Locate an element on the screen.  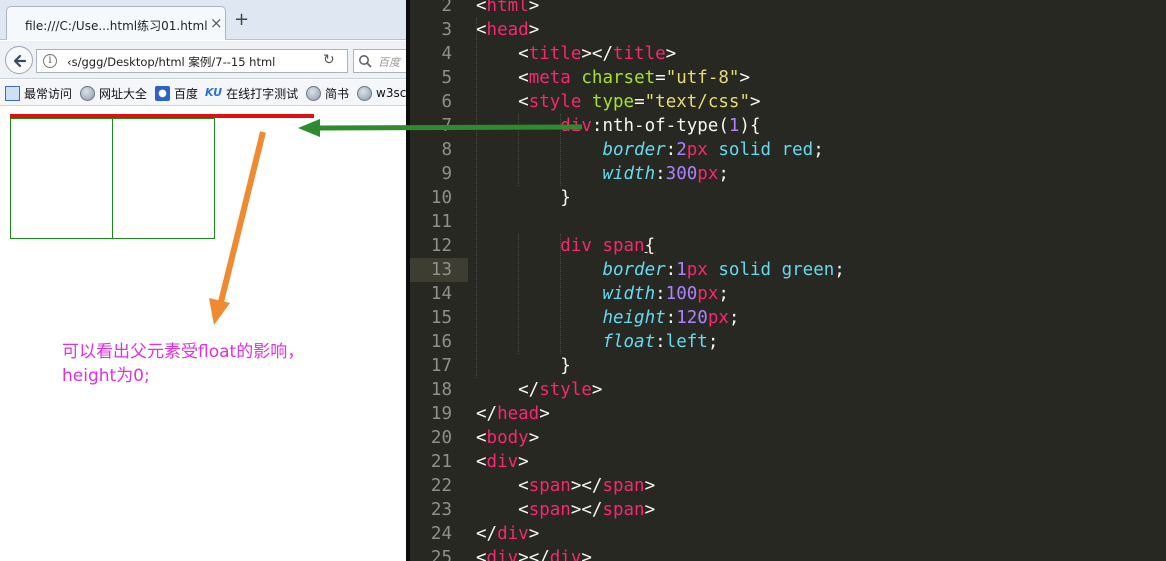
bookmark-jianshu: 简书 is located at coordinates (327, 93).